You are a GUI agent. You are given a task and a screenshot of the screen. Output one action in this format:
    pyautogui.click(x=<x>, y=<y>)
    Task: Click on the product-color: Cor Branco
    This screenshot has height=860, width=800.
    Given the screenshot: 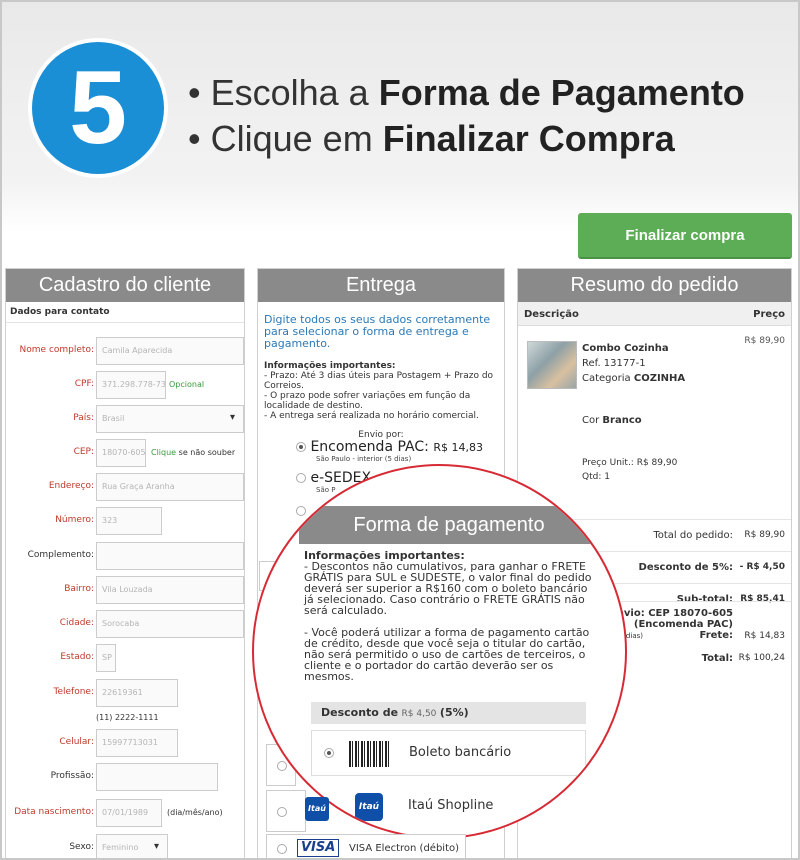 What is the action you would take?
    pyautogui.click(x=612, y=420)
    